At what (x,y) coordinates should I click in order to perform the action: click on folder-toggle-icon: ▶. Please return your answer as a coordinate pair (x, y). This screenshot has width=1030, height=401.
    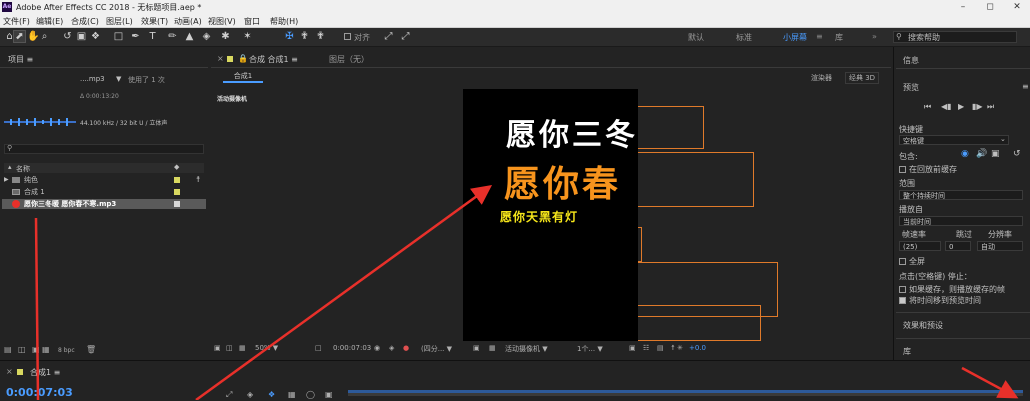
    Looking at the image, I should click on (6, 180).